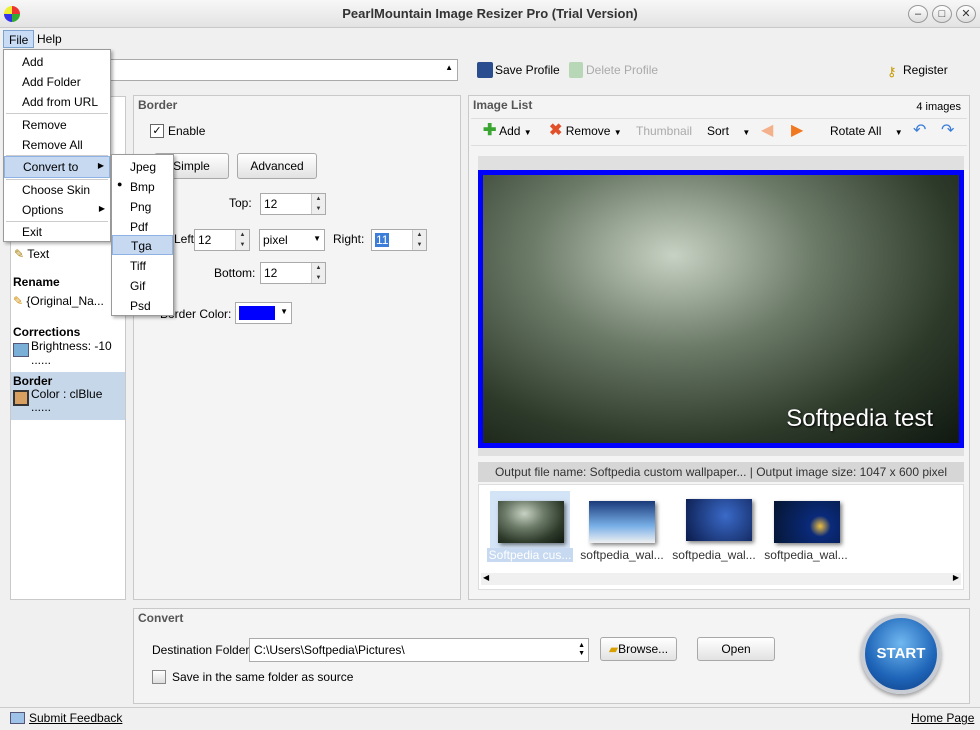 This screenshot has height=730, width=980. What do you see at coordinates (202, 650) in the screenshot?
I see `dest-folder-label: Destination Folder:` at bounding box center [202, 650].